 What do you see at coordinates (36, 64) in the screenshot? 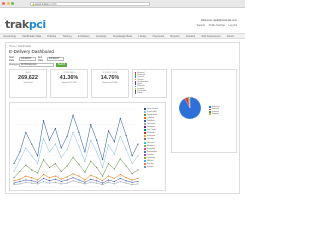
I see `workgroup-select: All Workgroups` at bounding box center [36, 64].